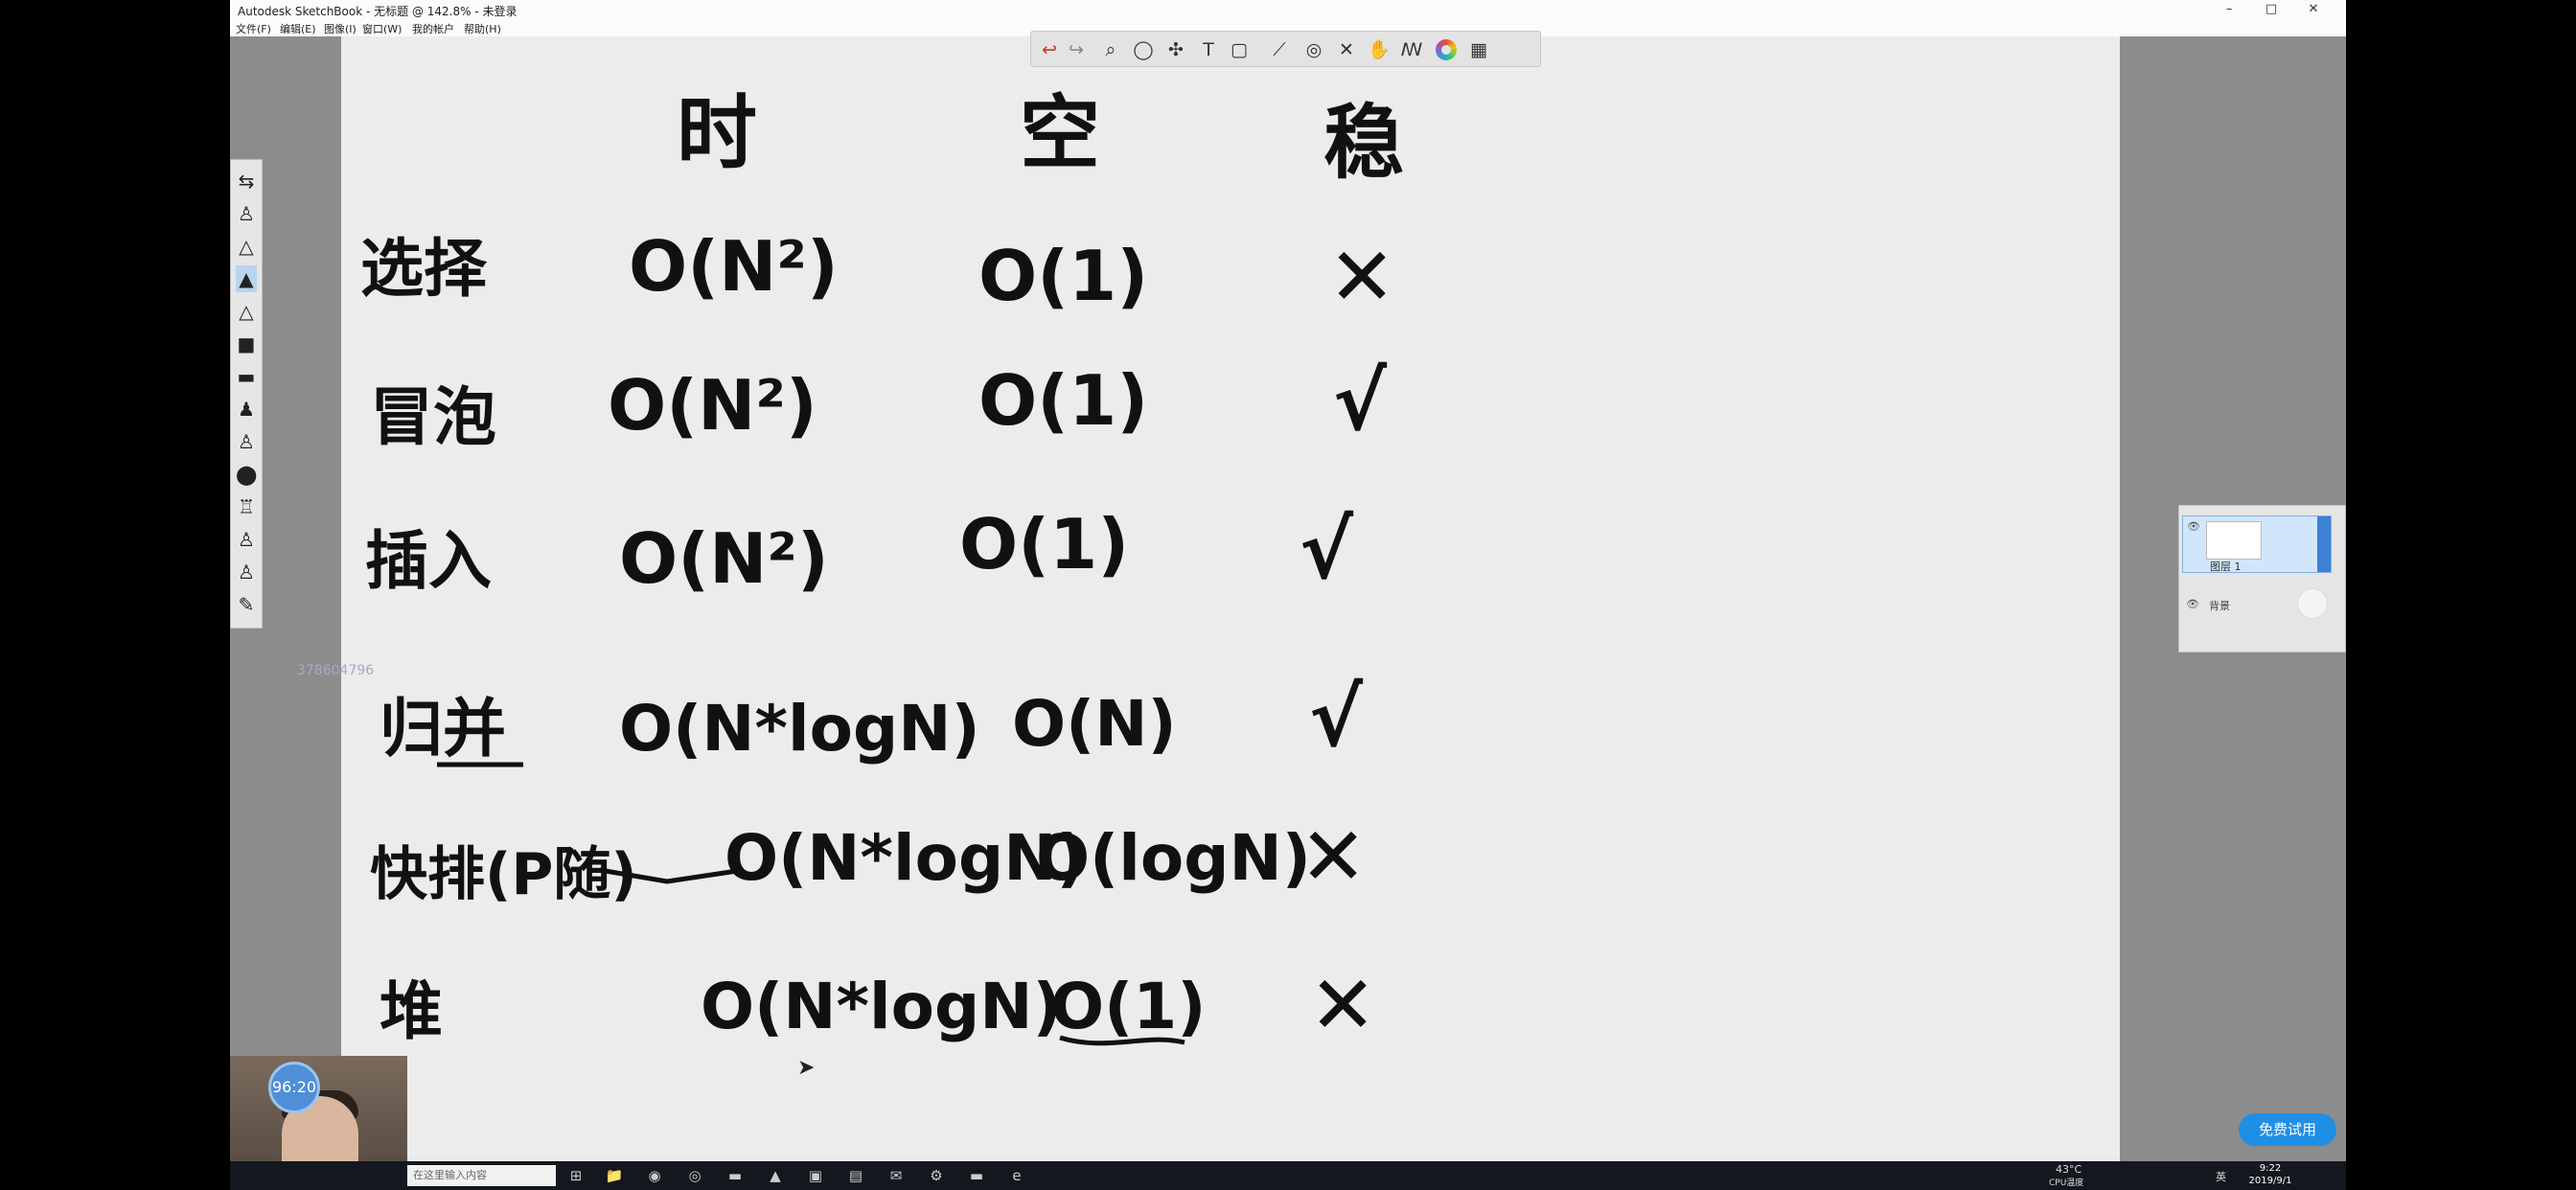 This screenshot has height=1190, width=2576. What do you see at coordinates (504, 874) in the screenshot?
I see `row-name: 快排(P随)` at bounding box center [504, 874].